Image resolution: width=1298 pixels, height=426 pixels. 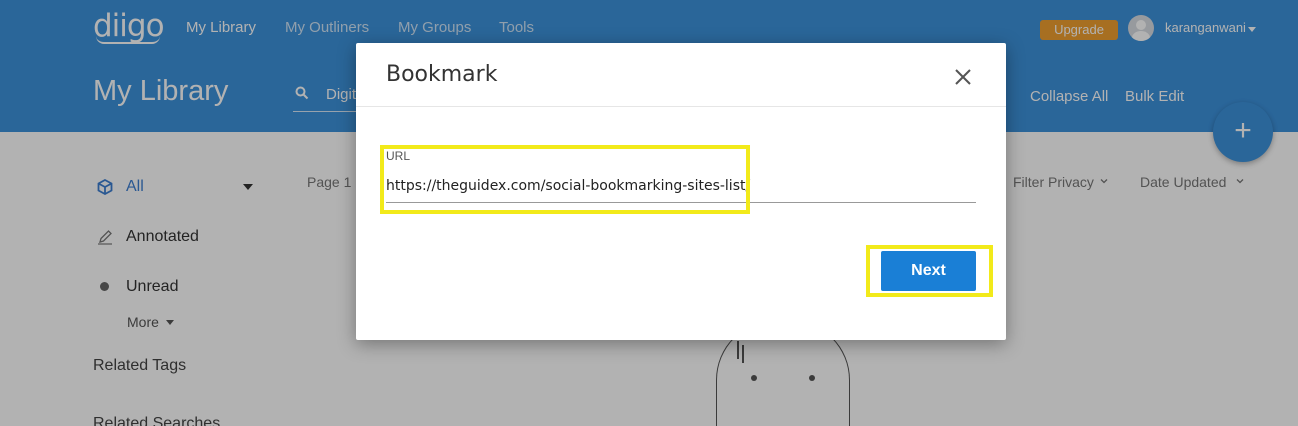 What do you see at coordinates (681, 75) in the screenshot?
I see `dialog-header: Bookmark` at bounding box center [681, 75].